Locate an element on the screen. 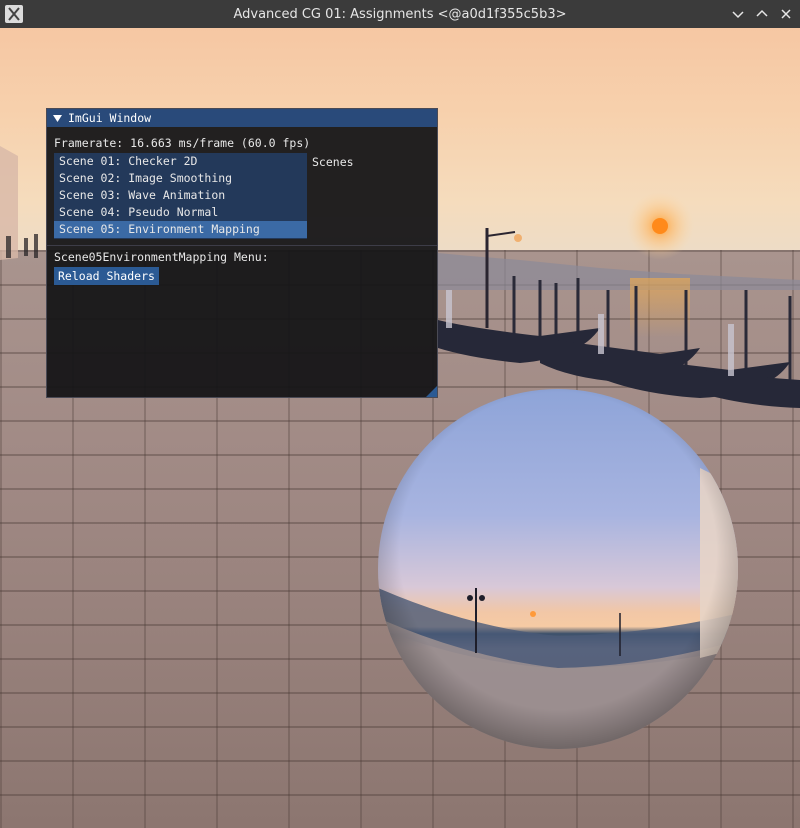 This screenshot has height=828, width=800. minimize-icon is located at coordinates (738, 15).